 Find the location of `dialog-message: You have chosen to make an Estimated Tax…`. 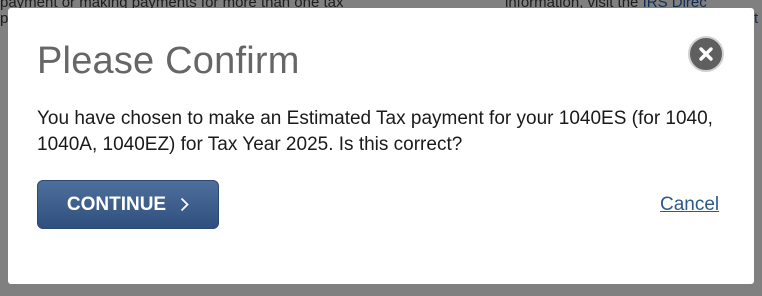

dialog-message: You have chosen to make an Estimated Tax… is located at coordinates (375, 131).